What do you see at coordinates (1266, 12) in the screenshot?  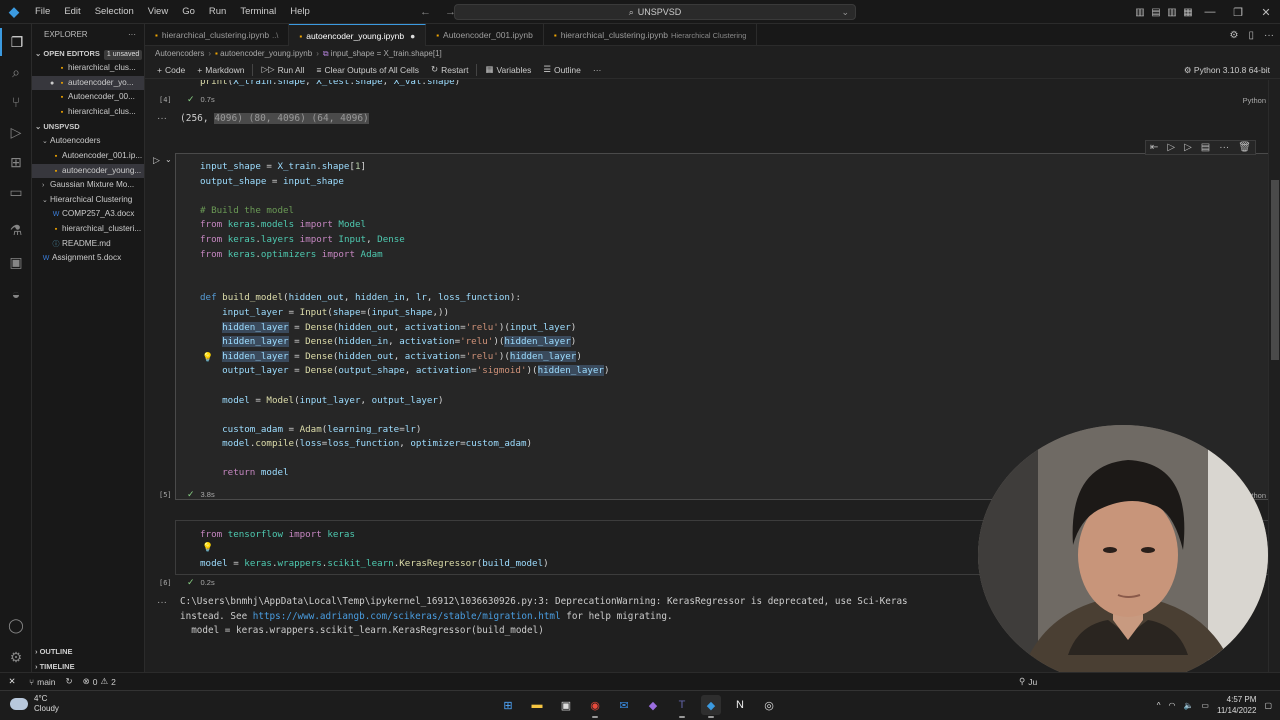 I see `close-button: ✕` at bounding box center [1266, 12].